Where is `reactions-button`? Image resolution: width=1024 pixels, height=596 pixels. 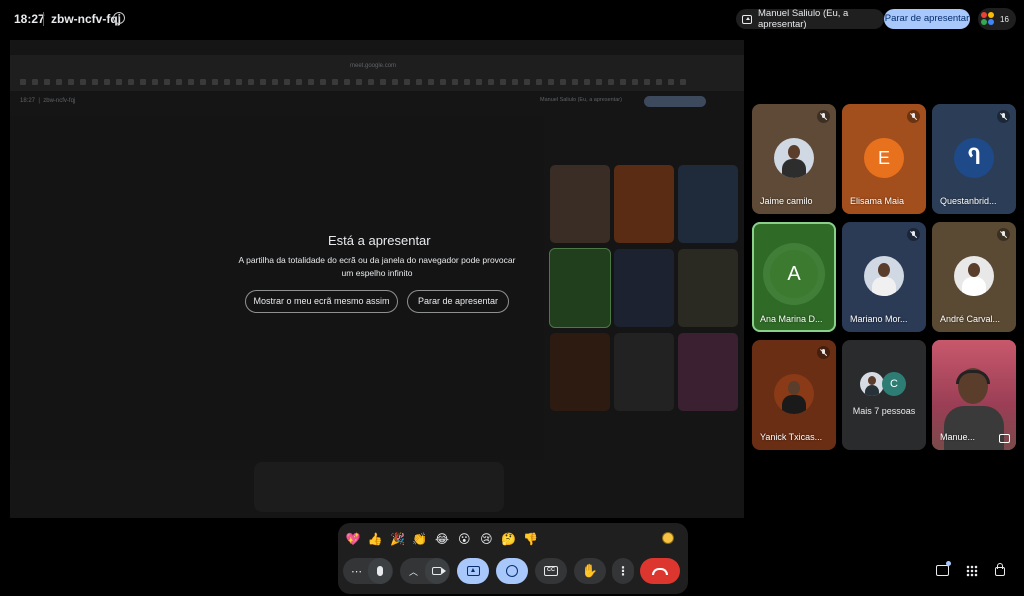 reactions-button is located at coordinates (512, 571).